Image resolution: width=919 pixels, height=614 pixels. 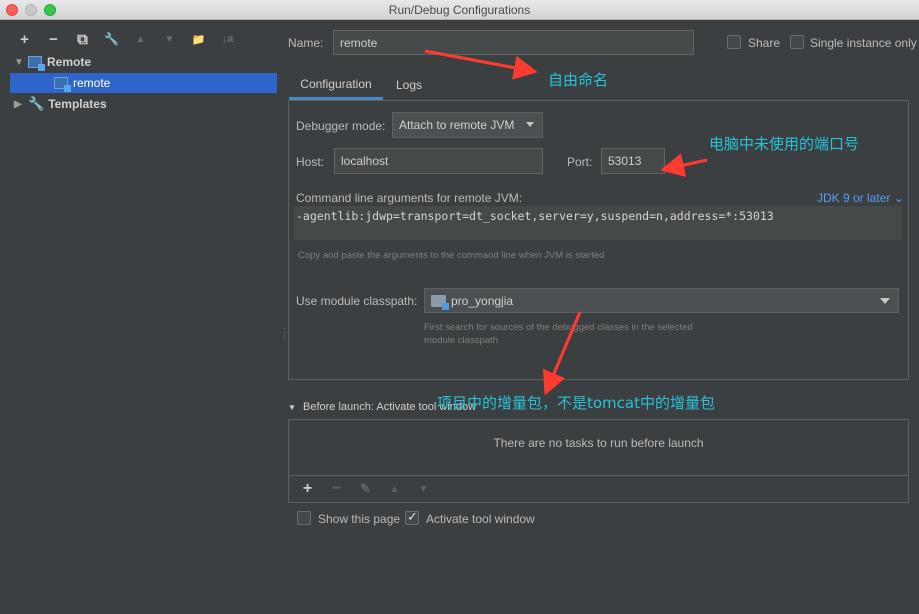 I want to click on remove-config-button: −, so click(x=53, y=39).